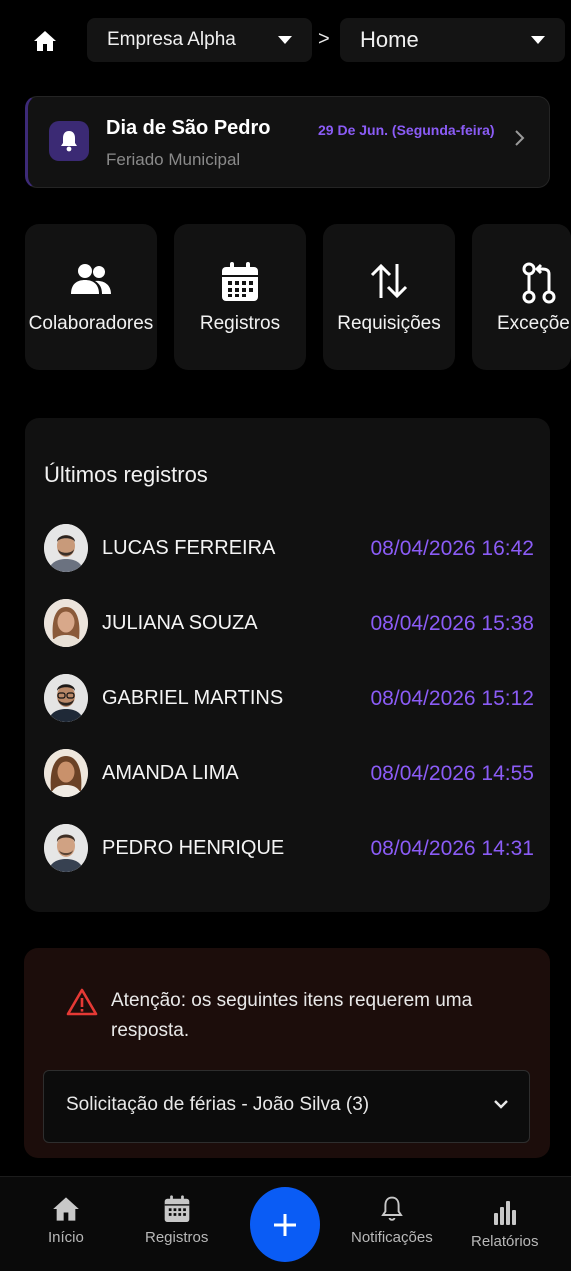  What do you see at coordinates (389, 39) in the screenshot?
I see `page-select-value: Home` at bounding box center [389, 39].